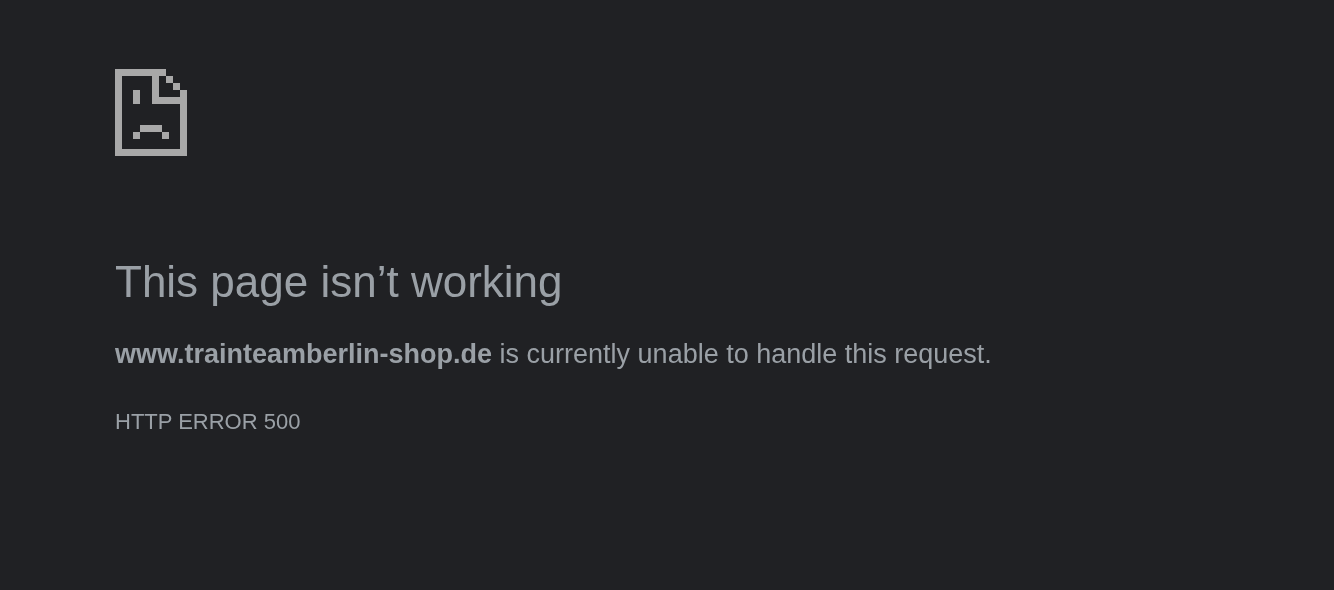 Image resolution: width=1334 pixels, height=590 pixels. Describe the element at coordinates (151, 112) in the screenshot. I see `sad-page-icon` at that location.